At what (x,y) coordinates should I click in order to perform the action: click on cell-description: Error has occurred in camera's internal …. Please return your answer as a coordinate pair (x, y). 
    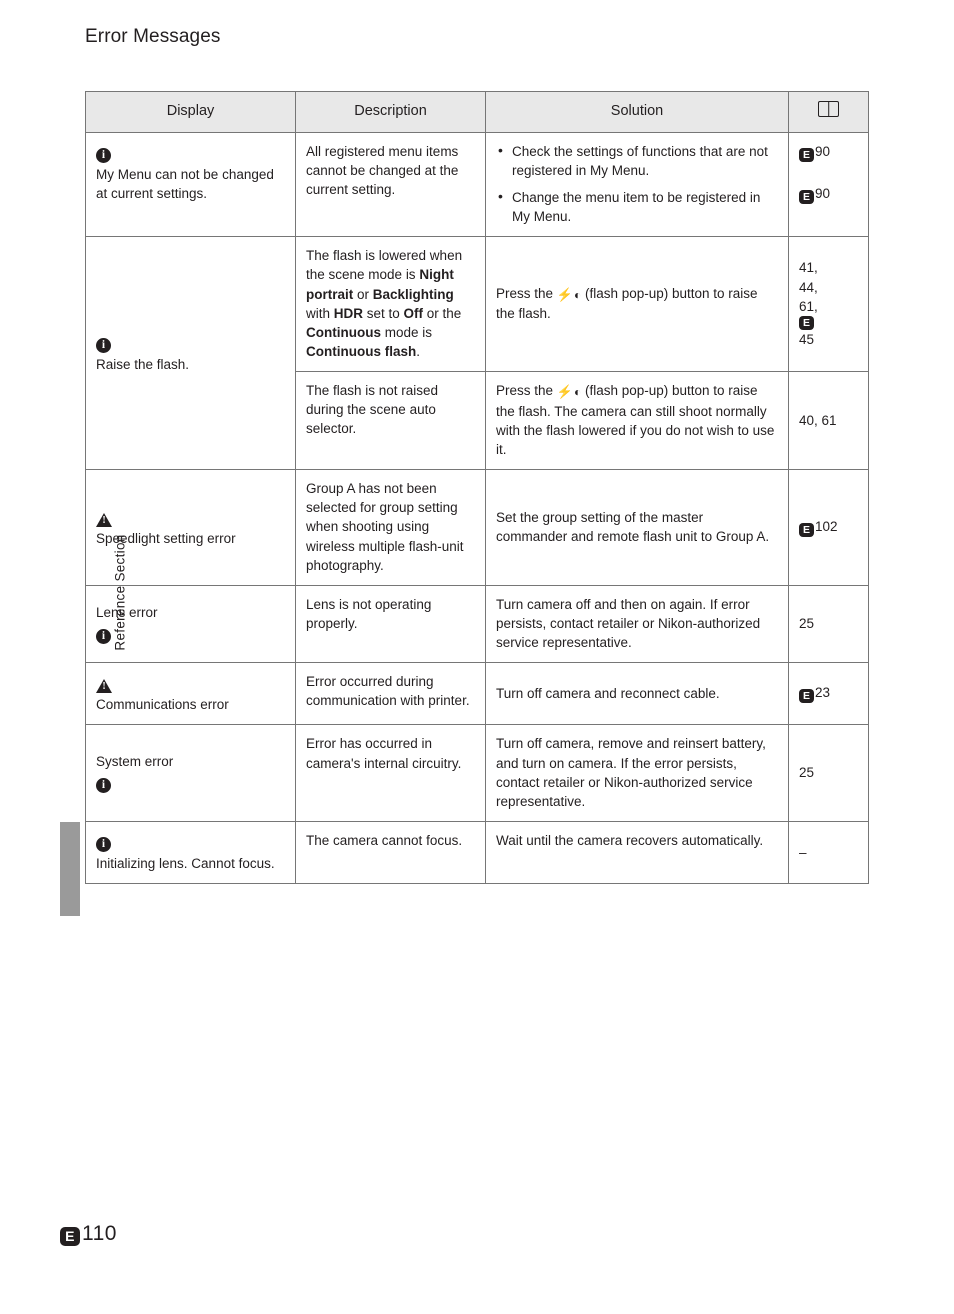
    Looking at the image, I should click on (390, 773).